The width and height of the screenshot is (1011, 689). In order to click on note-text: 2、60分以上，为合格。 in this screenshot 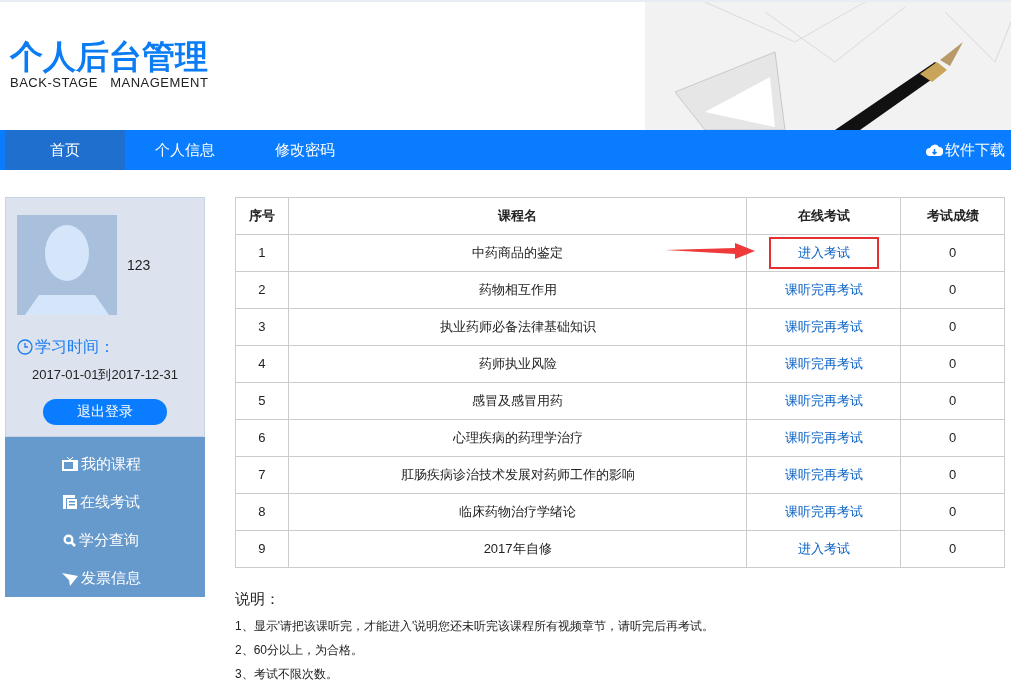, I will do `click(300, 650)`.